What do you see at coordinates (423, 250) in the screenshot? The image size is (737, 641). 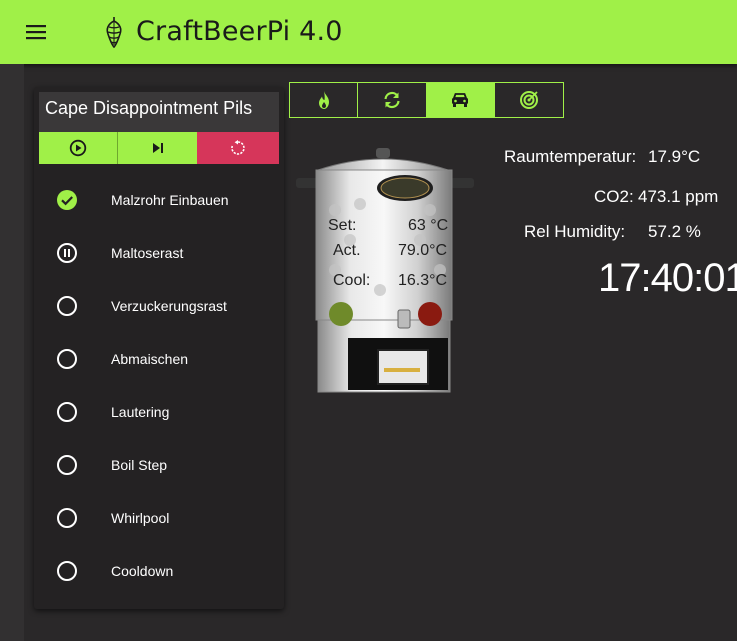 I see `actual-temperature: 79.0°C` at bounding box center [423, 250].